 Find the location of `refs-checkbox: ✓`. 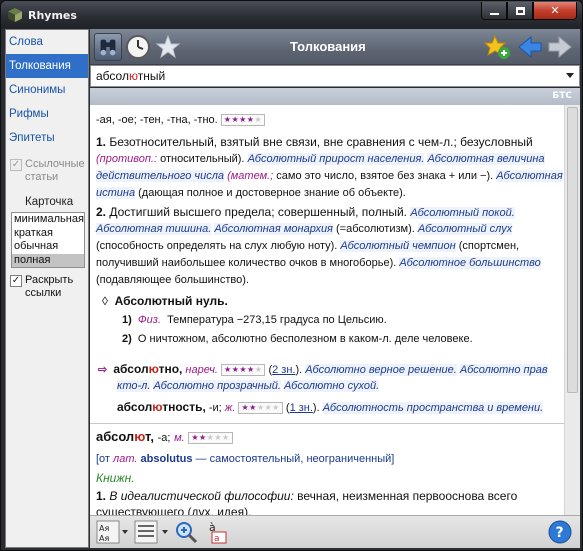

refs-checkbox: ✓ is located at coordinates (16, 165).